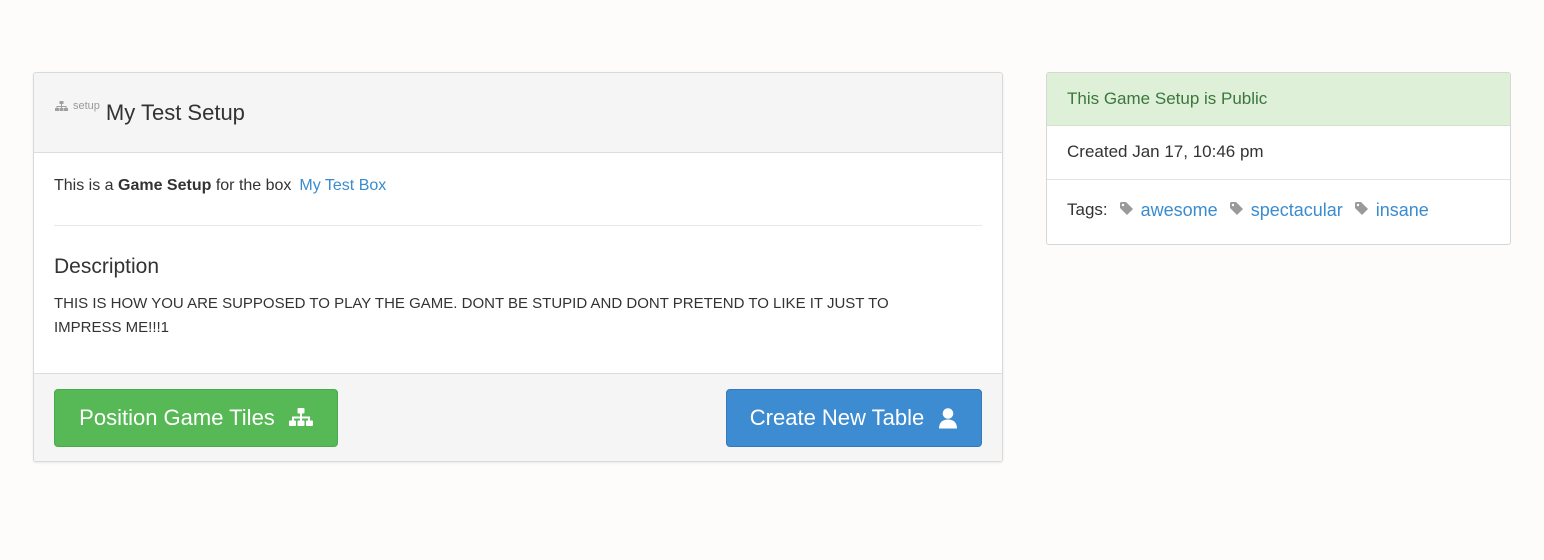 This screenshot has height=560, width=1544. I want to click on box-link: My Test Box, so click(342, 185).